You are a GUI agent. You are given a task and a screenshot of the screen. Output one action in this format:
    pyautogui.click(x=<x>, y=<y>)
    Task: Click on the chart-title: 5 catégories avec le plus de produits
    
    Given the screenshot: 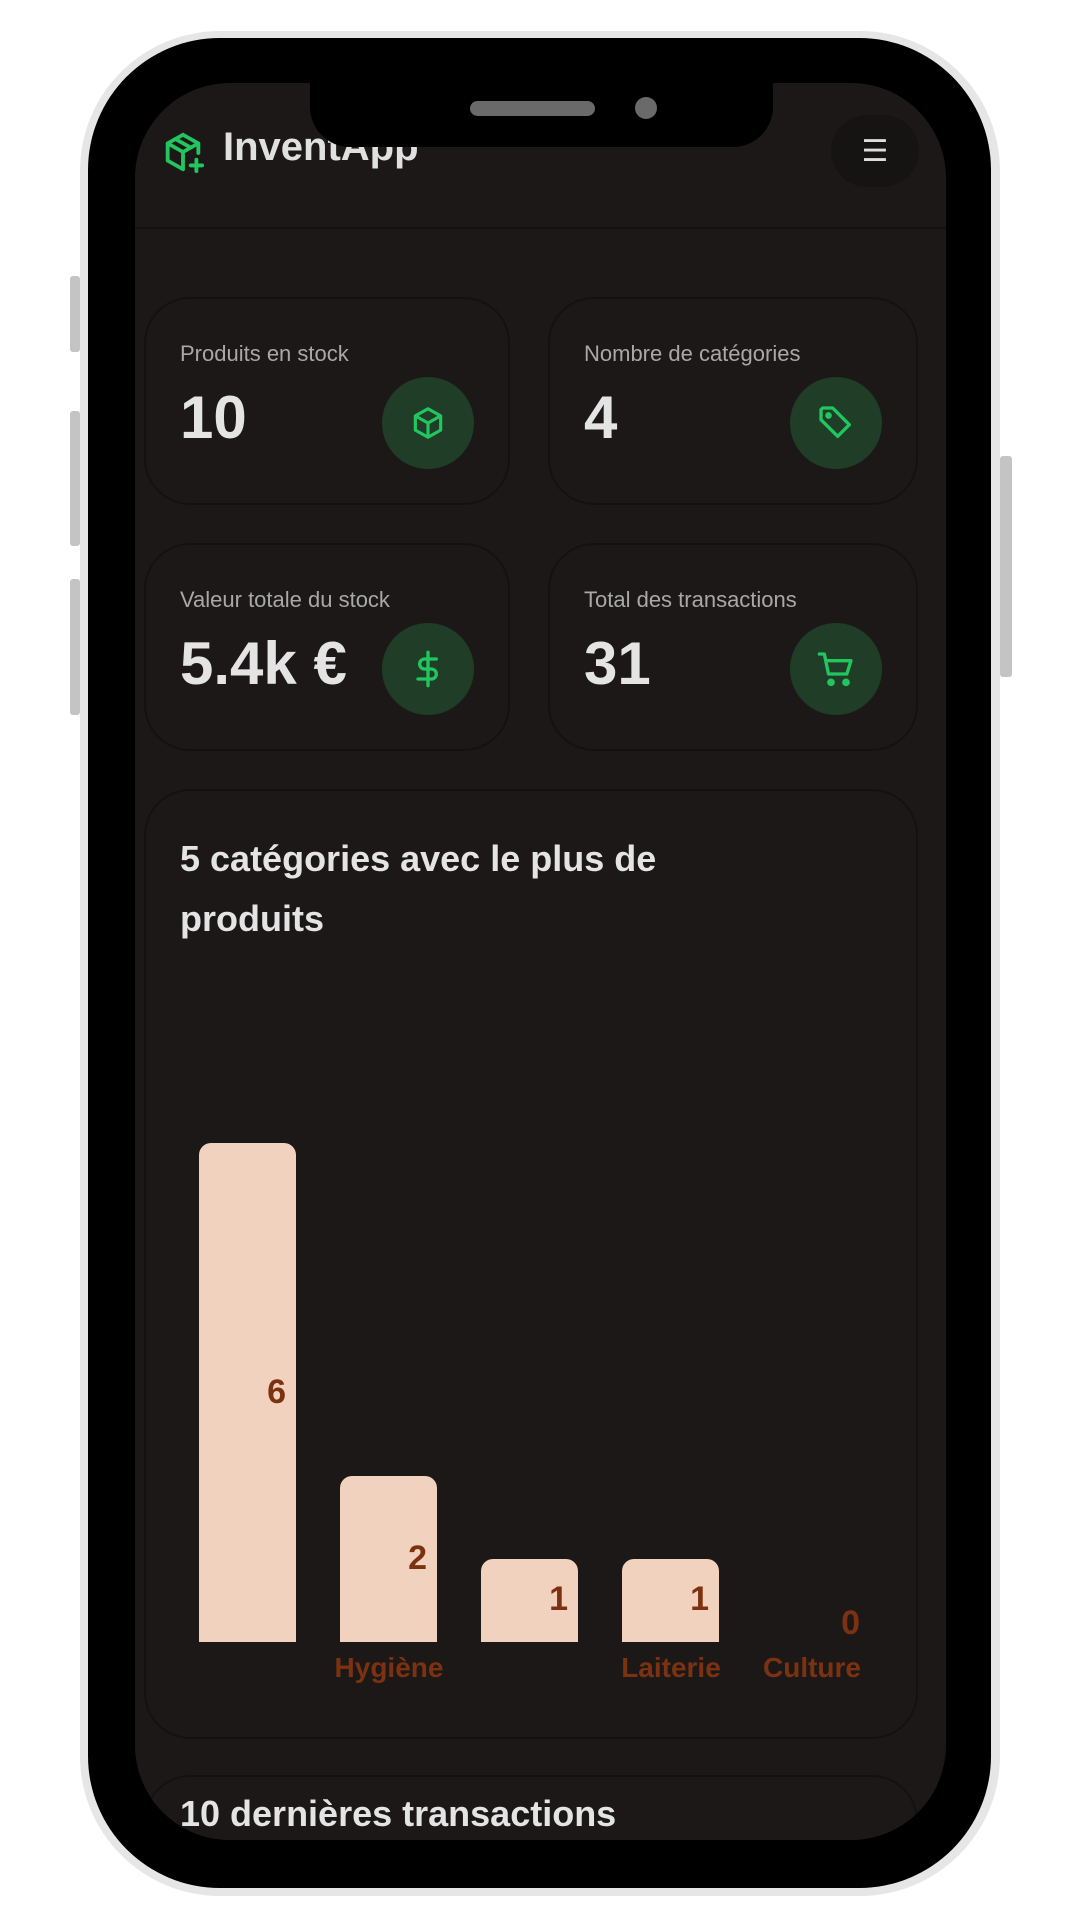 What is the action you would take?
    pyautogui.click(x=418, y=888)
    